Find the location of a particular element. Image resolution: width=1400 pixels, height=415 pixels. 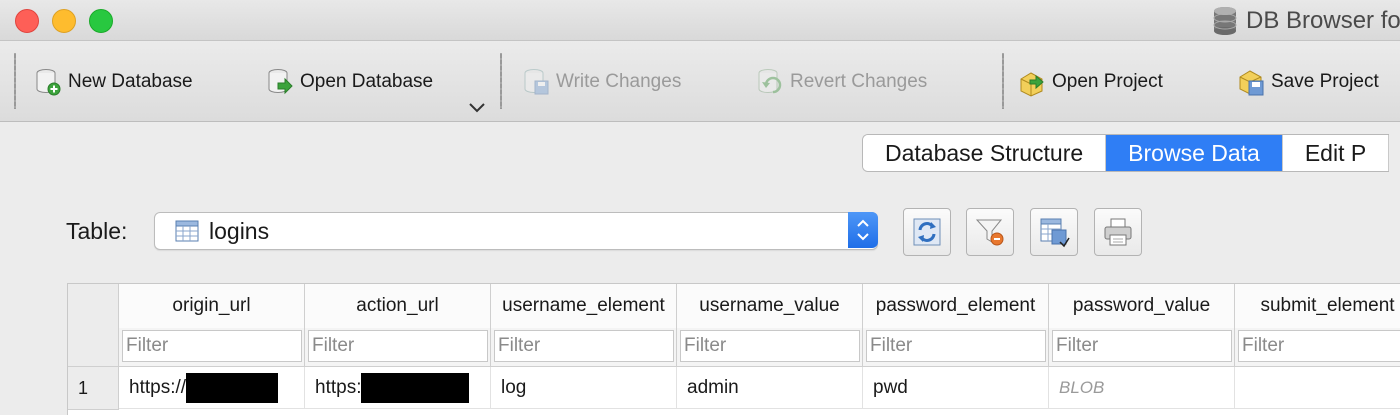

new-database-label: New Database is located at coordinates (130, 81).